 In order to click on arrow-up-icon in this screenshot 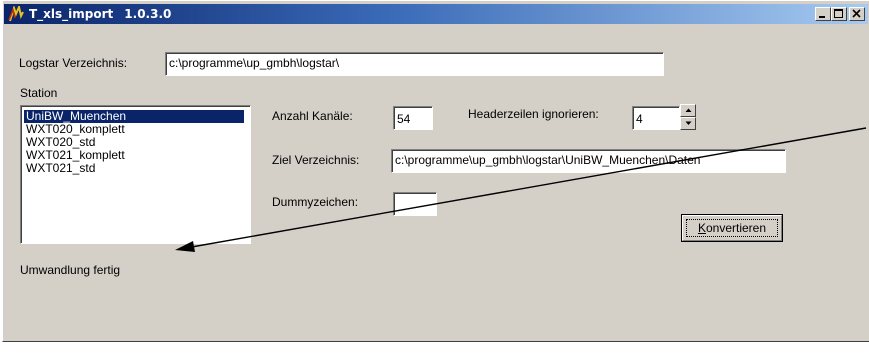, I will do `click(688, 110)`.